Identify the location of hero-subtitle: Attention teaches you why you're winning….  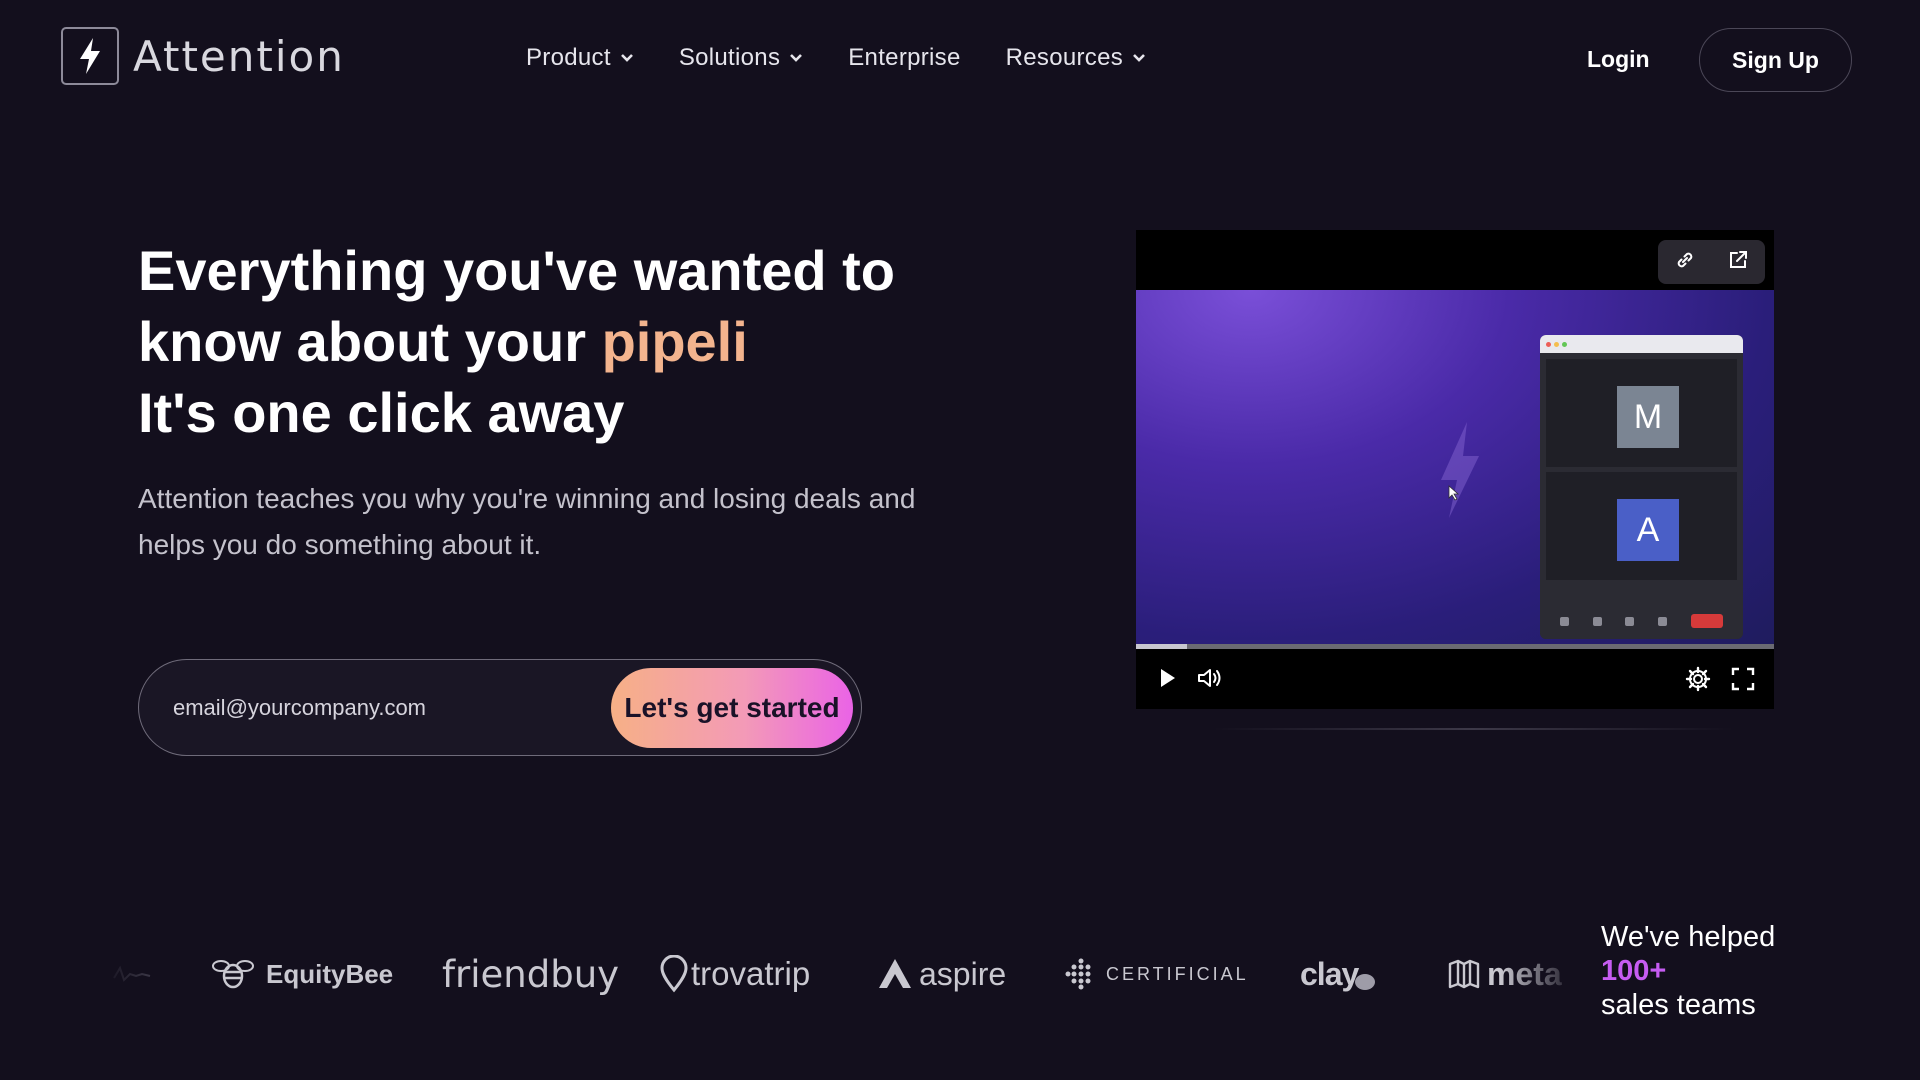
(527, 521).